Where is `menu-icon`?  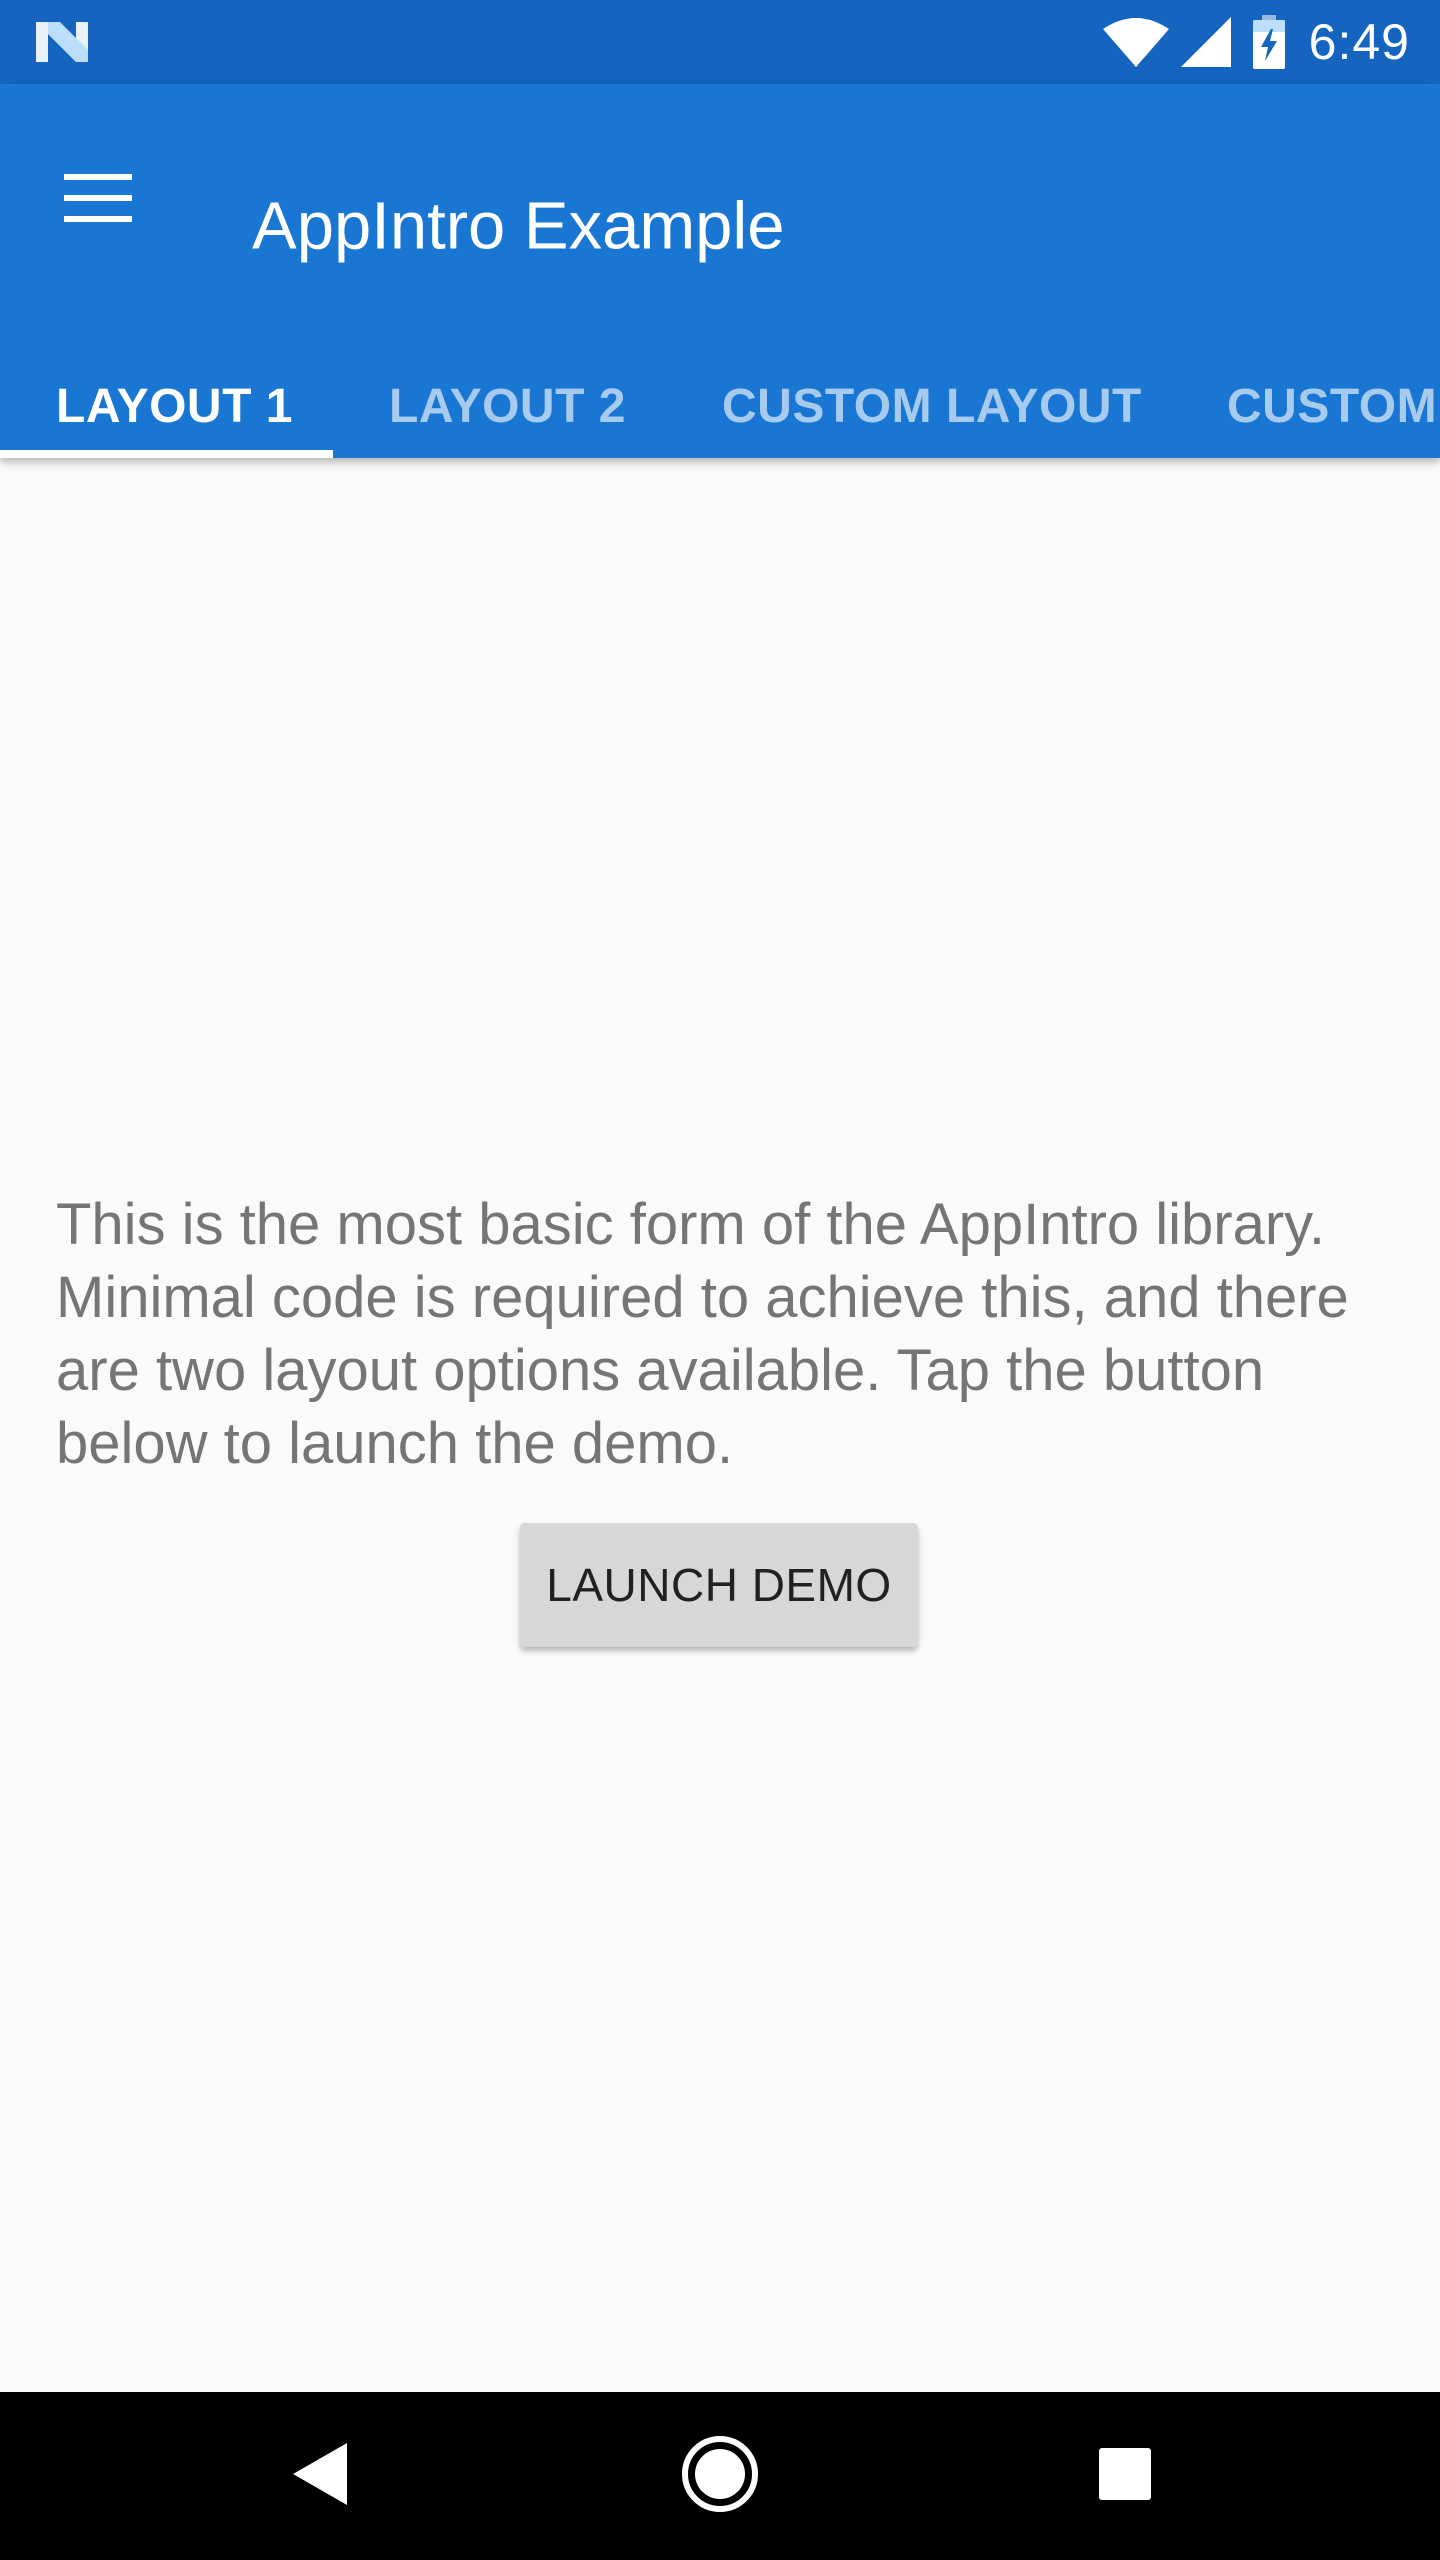 menu-icon is located at coordinates (98, 200).